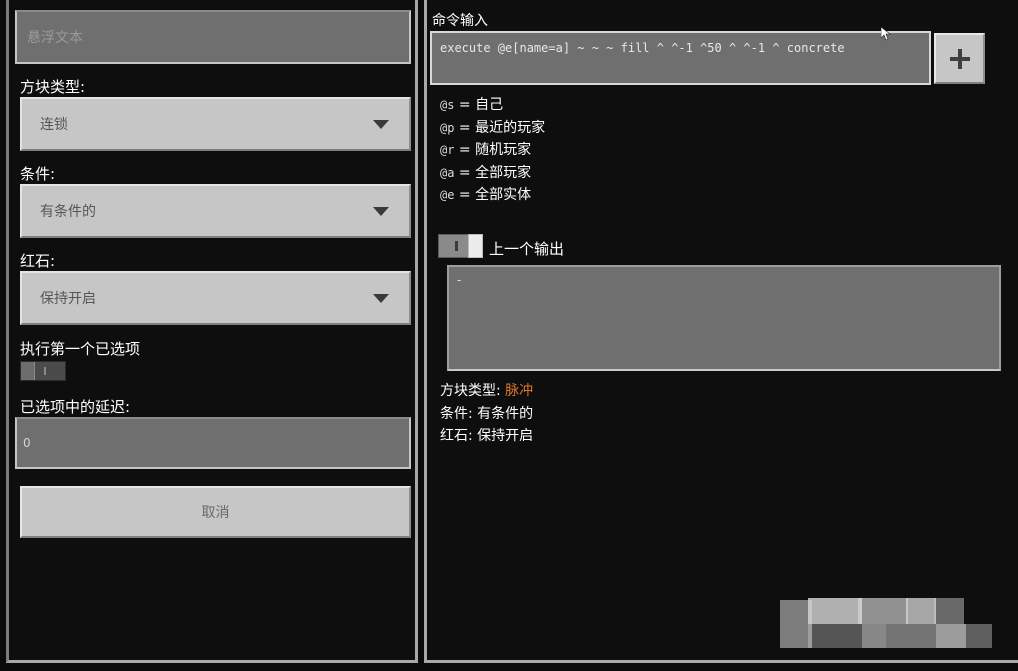 The width and height of the screenshot is (1018, 671). I want to click on plus-icon, so click(959, 58).